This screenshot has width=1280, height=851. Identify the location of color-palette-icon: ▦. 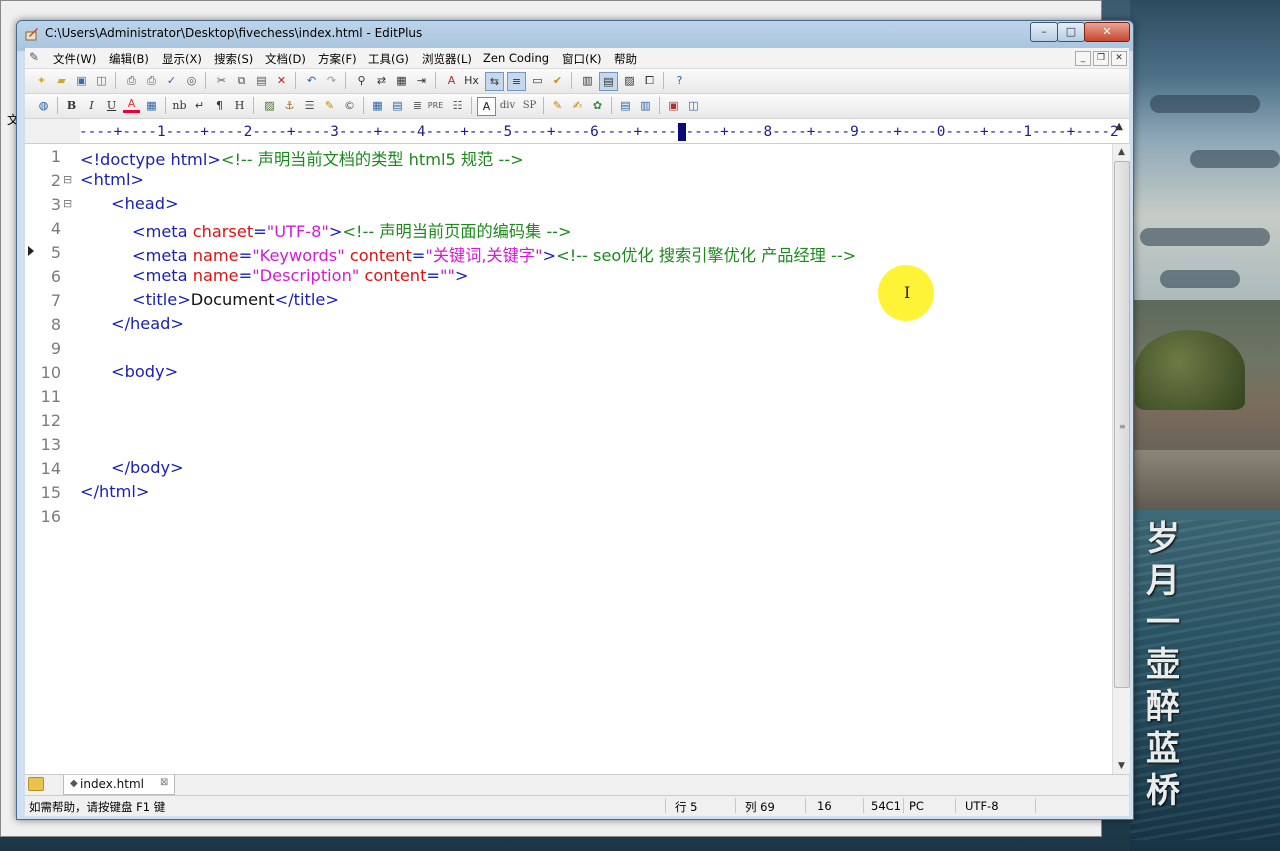
(151, 105).